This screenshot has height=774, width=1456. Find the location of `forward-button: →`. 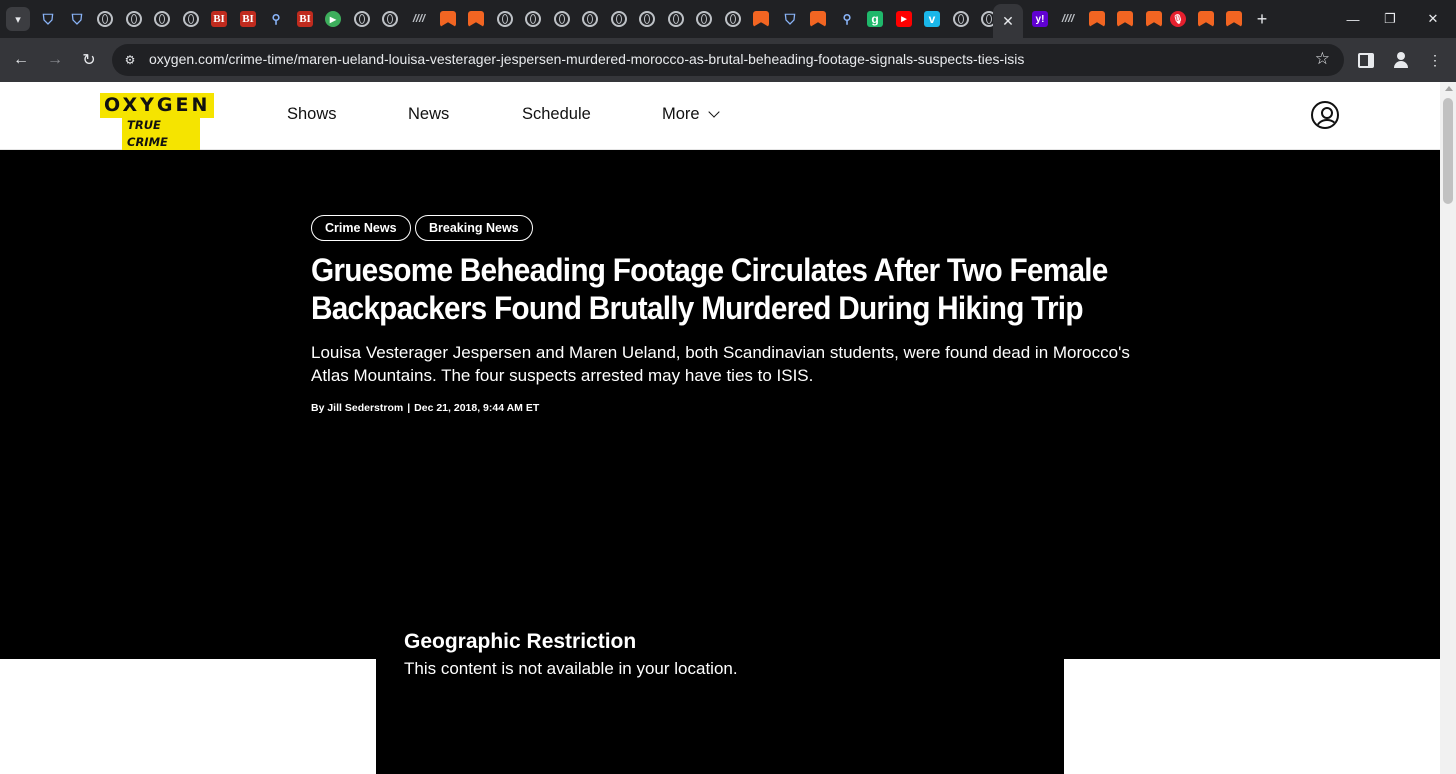

forward-button: → is located at coordinates (55, 60).